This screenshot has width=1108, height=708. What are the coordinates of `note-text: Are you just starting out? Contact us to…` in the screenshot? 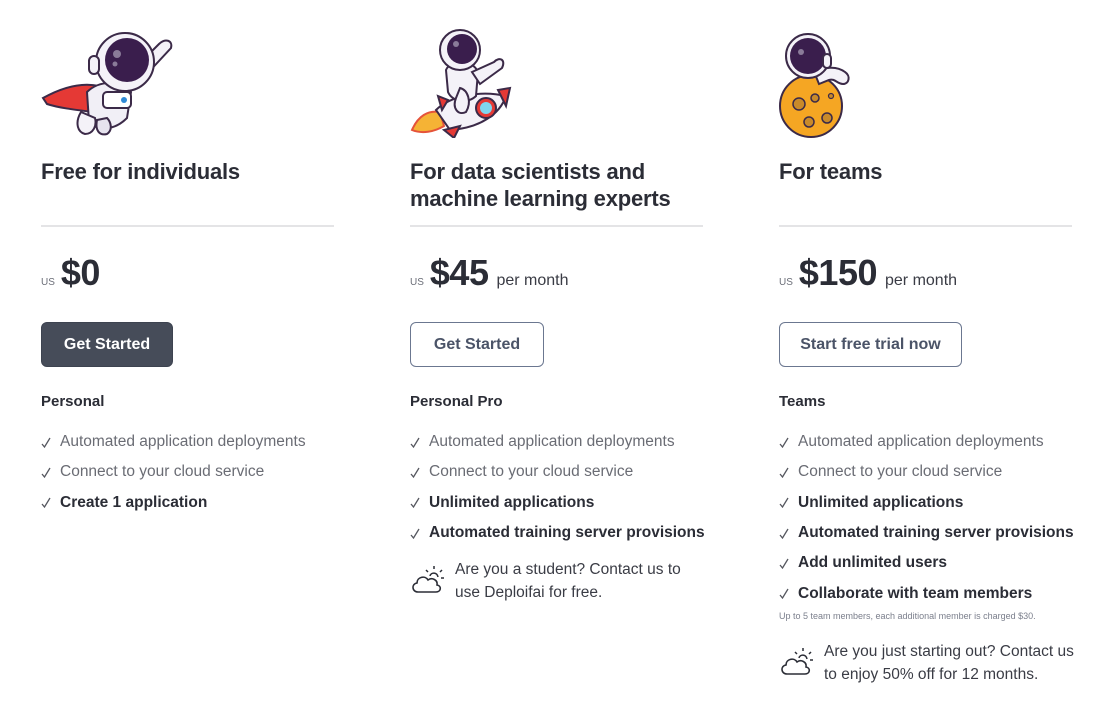 It's located at (949, 663).